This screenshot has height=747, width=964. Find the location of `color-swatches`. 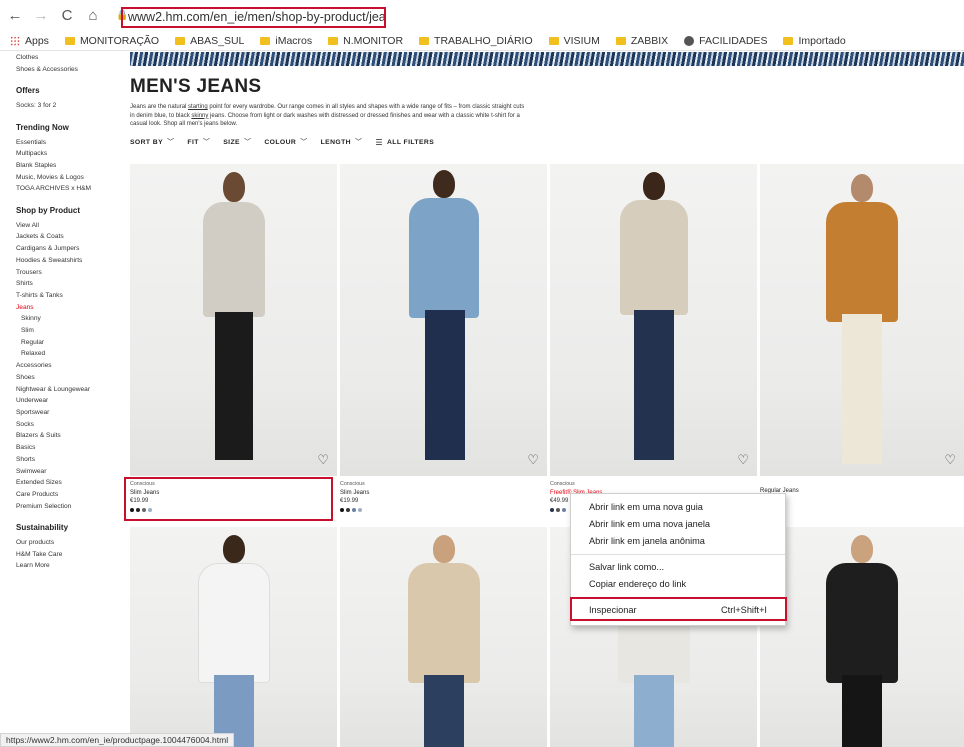

color-swatches is located at coordinates (354, 509).